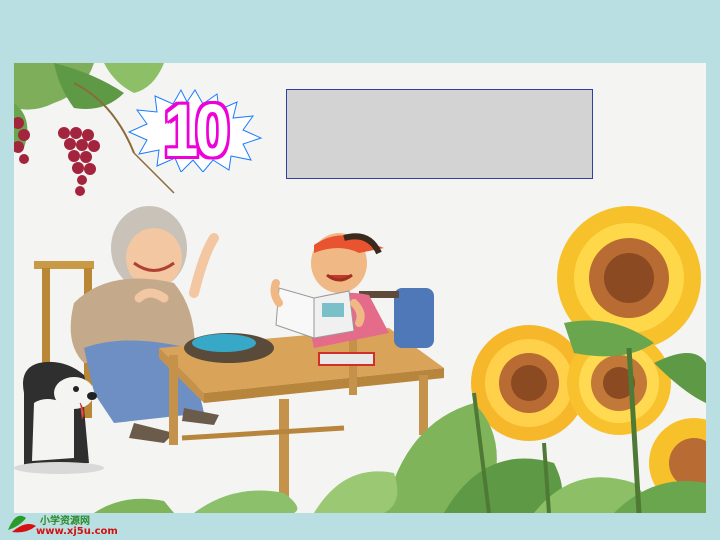  Describe the element at coordinates (414, 318) in the screenshot. I see `backpack` at that location.